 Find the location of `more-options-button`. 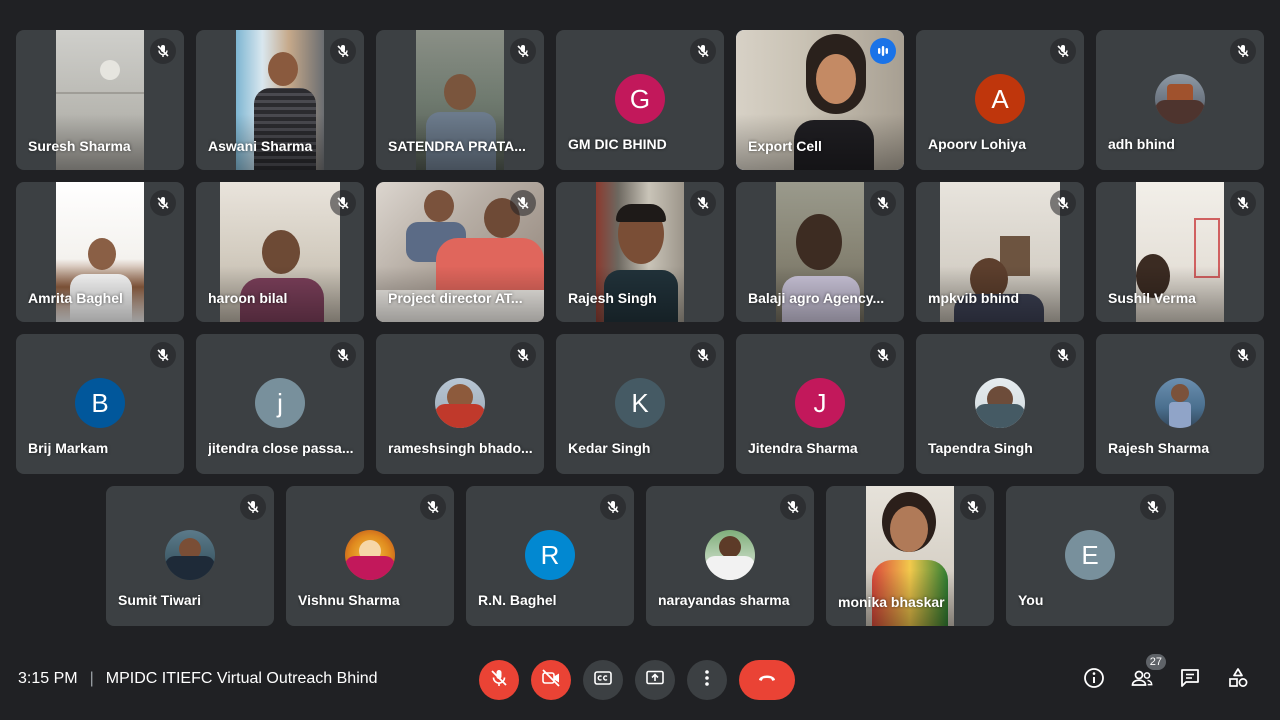

more-options-button is located at coordinates (707, 680).